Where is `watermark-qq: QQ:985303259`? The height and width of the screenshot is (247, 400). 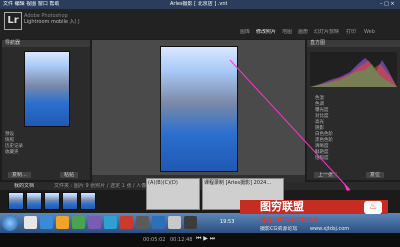
watermark-qq: QQ:985303259 is located at coordinates (289, 220).